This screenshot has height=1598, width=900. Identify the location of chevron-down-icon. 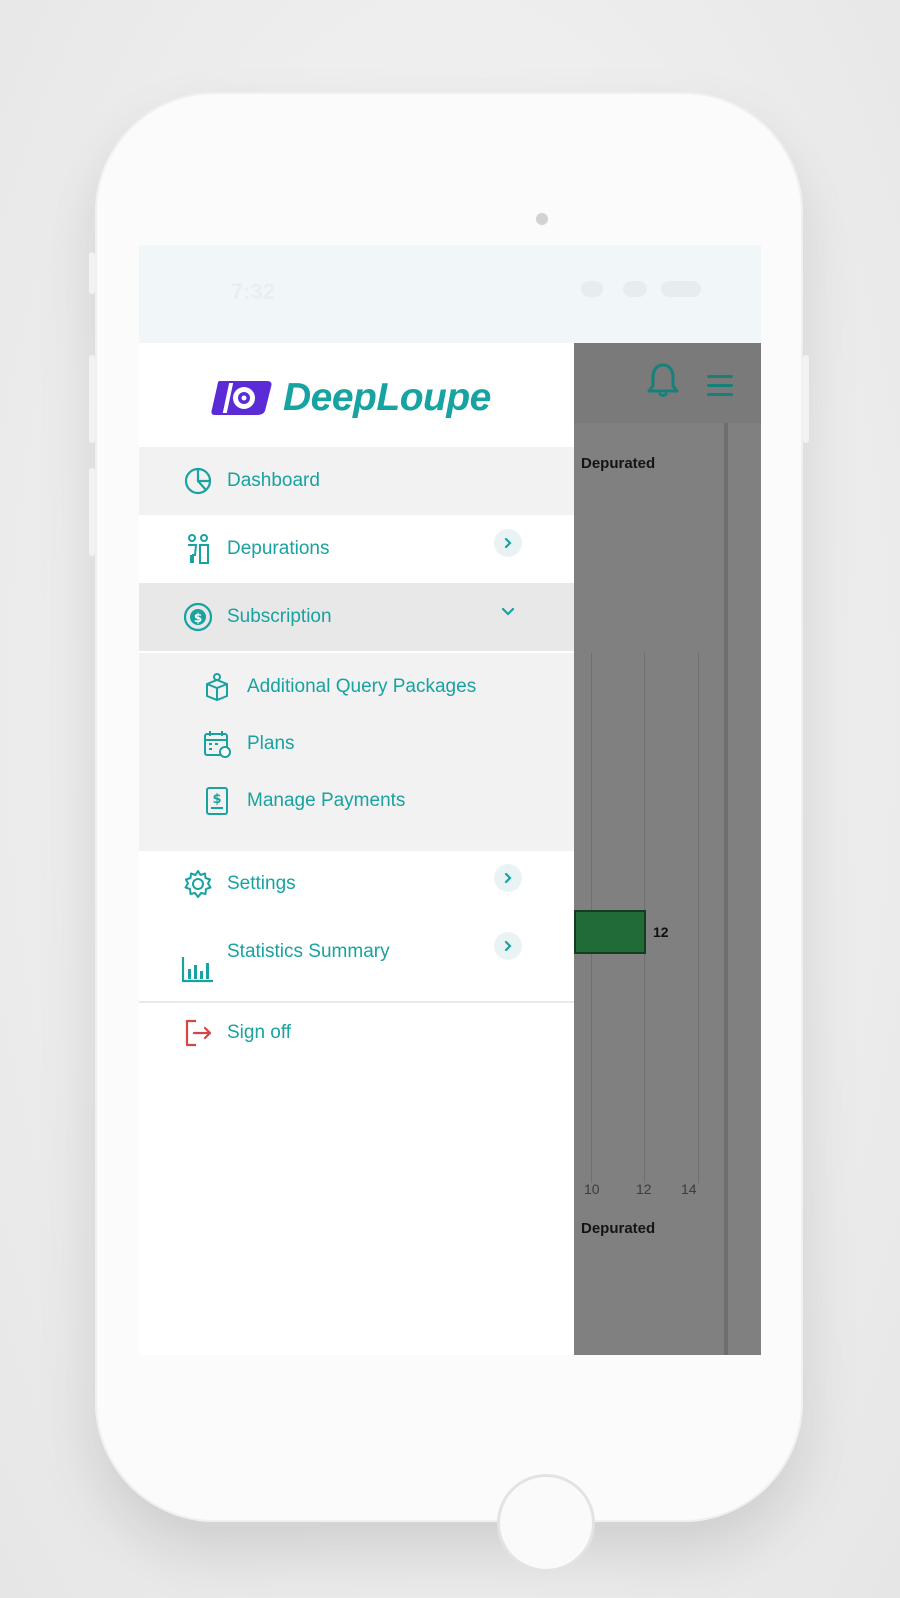
(508, 611).